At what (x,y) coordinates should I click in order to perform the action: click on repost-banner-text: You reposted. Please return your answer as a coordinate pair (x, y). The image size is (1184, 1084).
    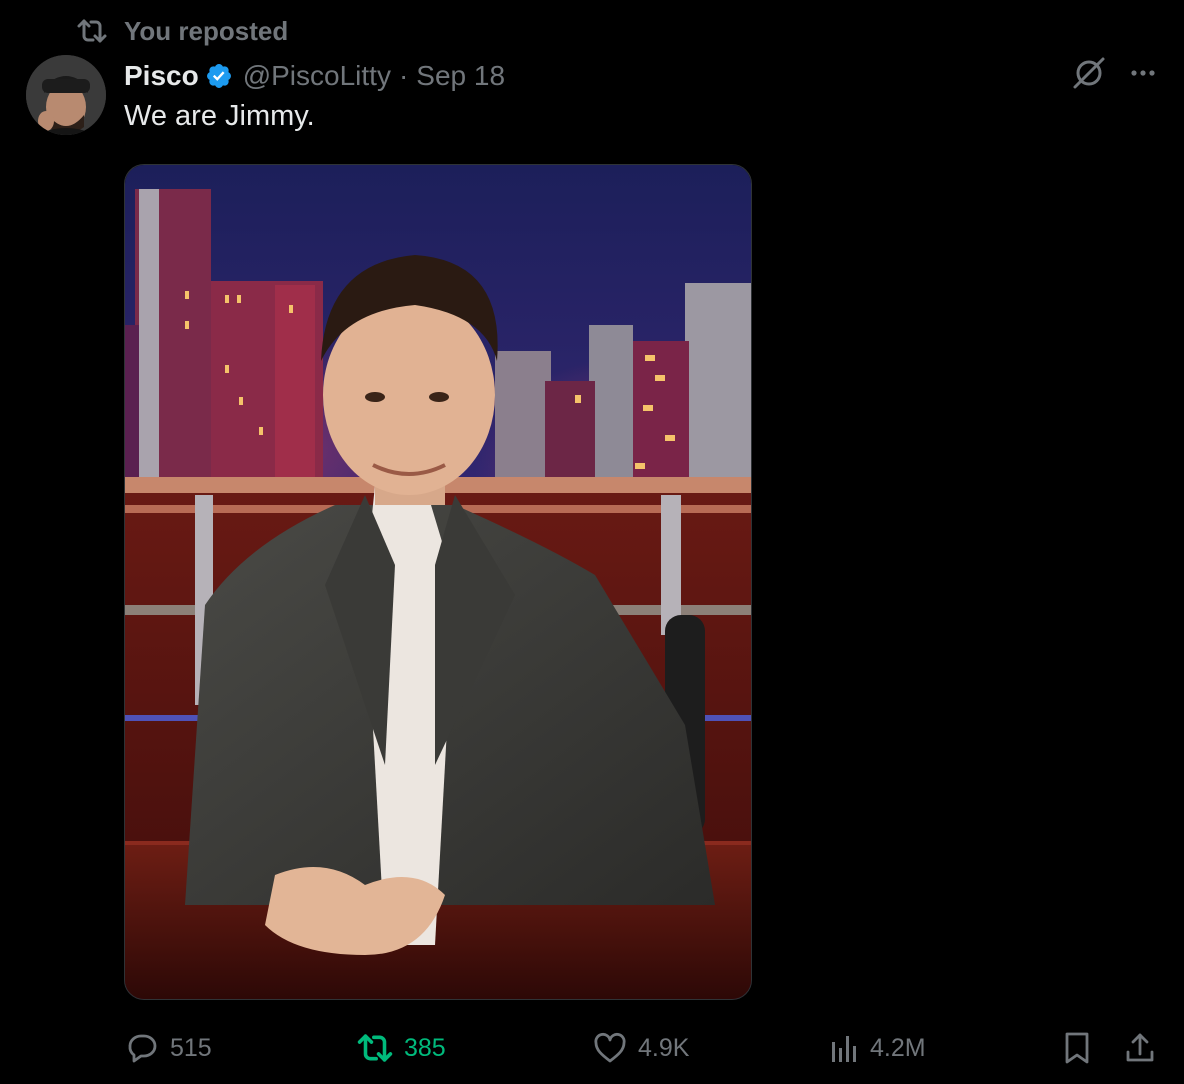
    Looking at the image, I should click on (206, 30).